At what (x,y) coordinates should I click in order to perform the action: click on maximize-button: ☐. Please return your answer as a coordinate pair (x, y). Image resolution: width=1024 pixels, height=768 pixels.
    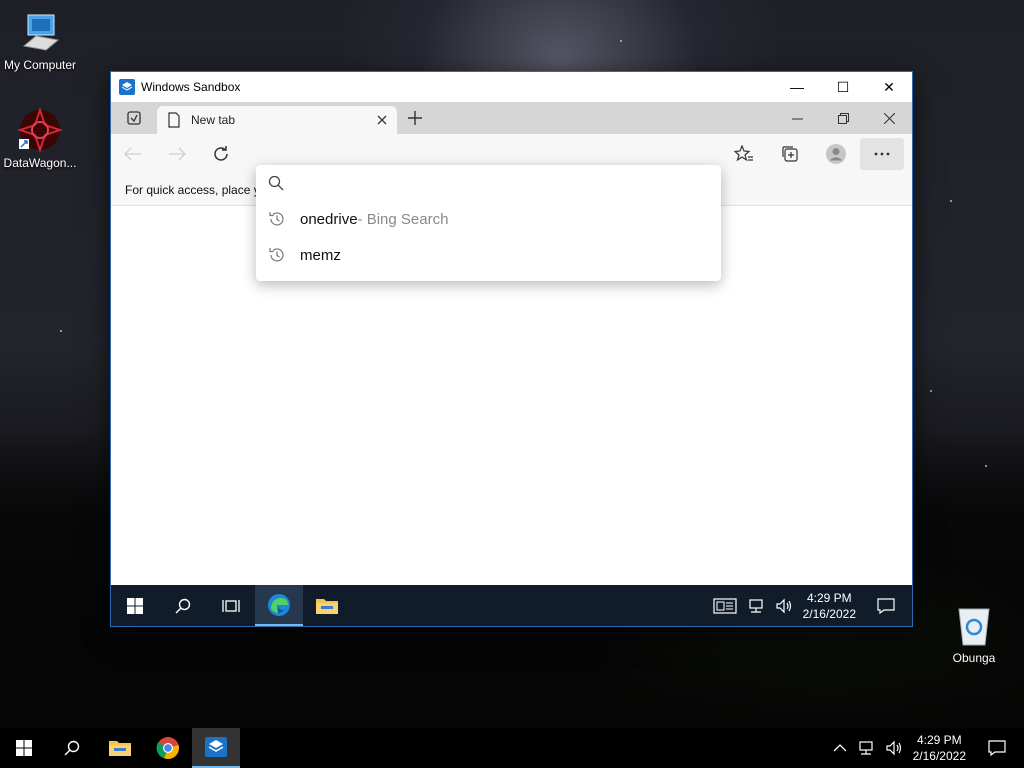
    Looking at the image, I should click on (843, 87).